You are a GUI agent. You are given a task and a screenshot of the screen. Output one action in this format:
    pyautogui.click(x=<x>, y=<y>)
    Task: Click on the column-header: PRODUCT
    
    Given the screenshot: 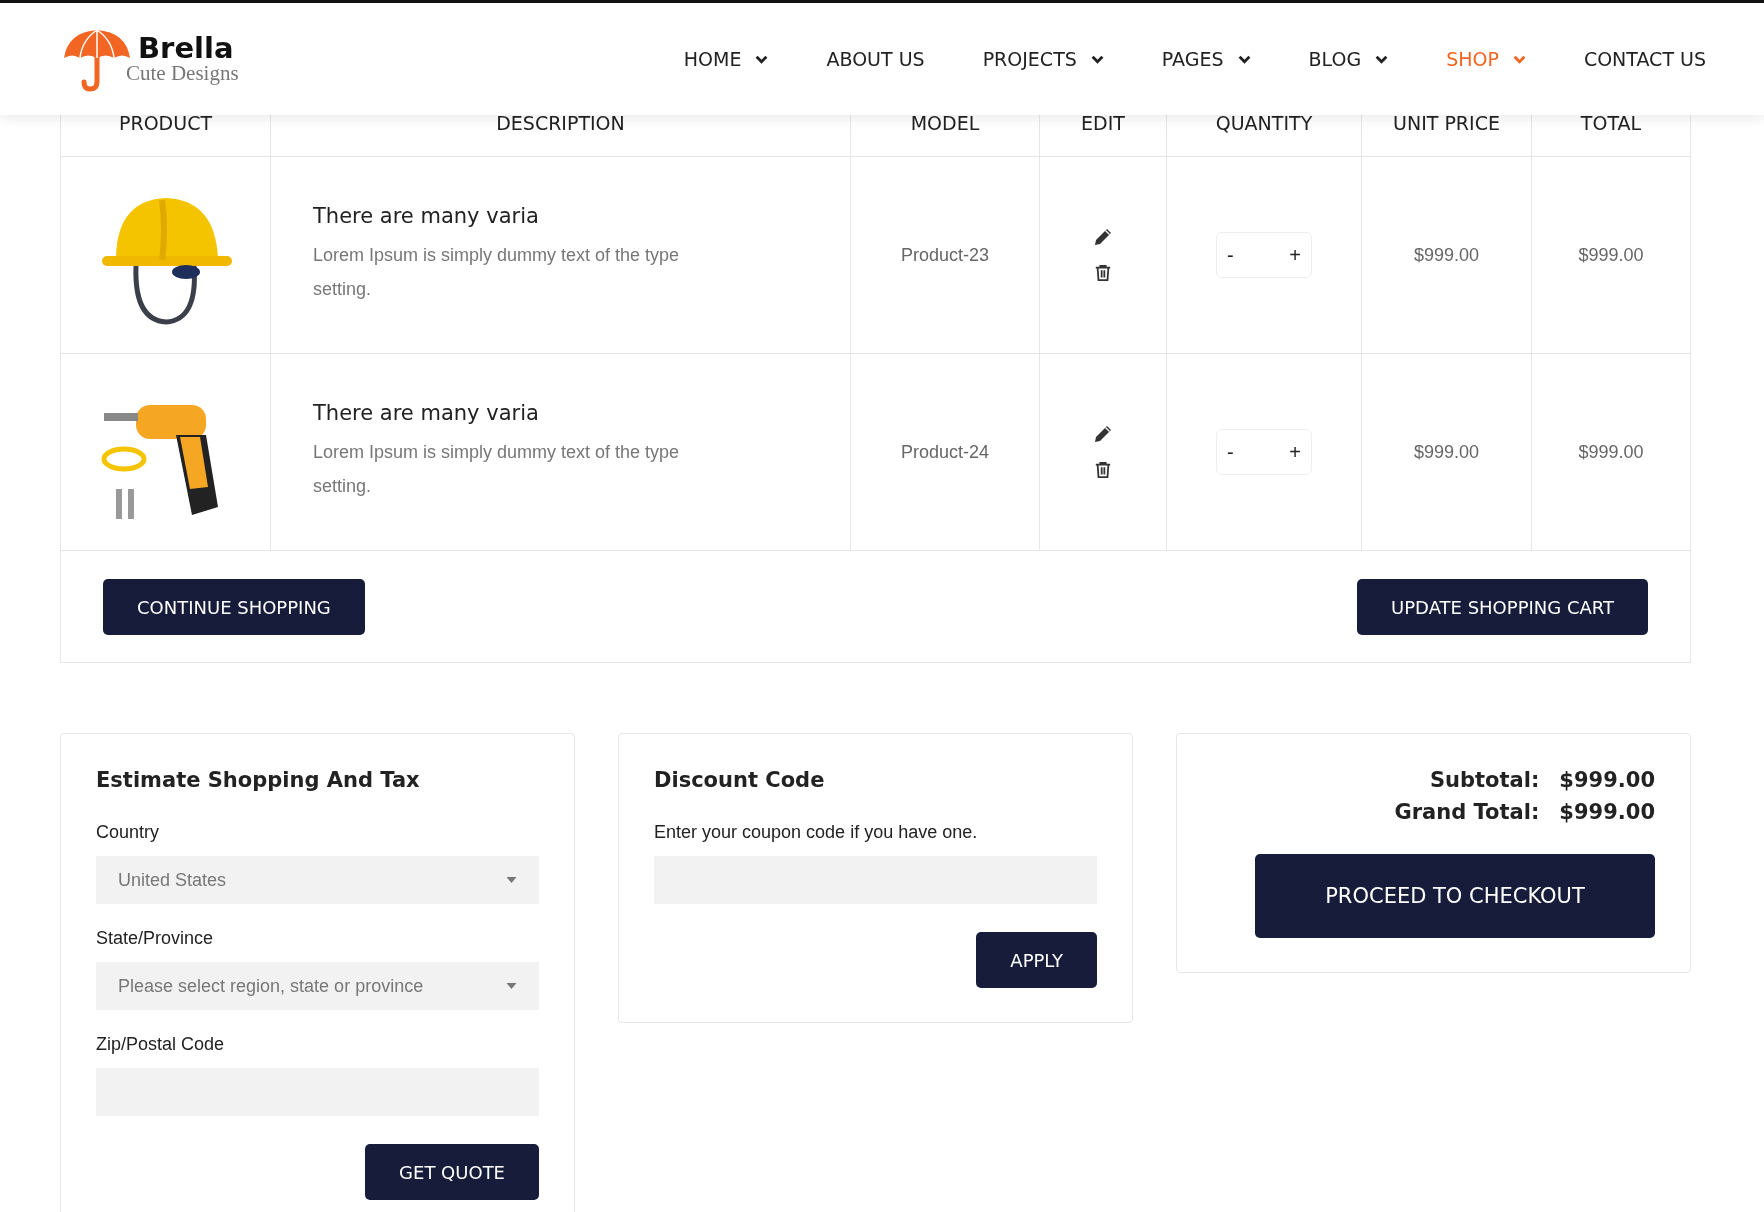 What is the action you would take?
    pyautogui.click(x=165, y=123)
    